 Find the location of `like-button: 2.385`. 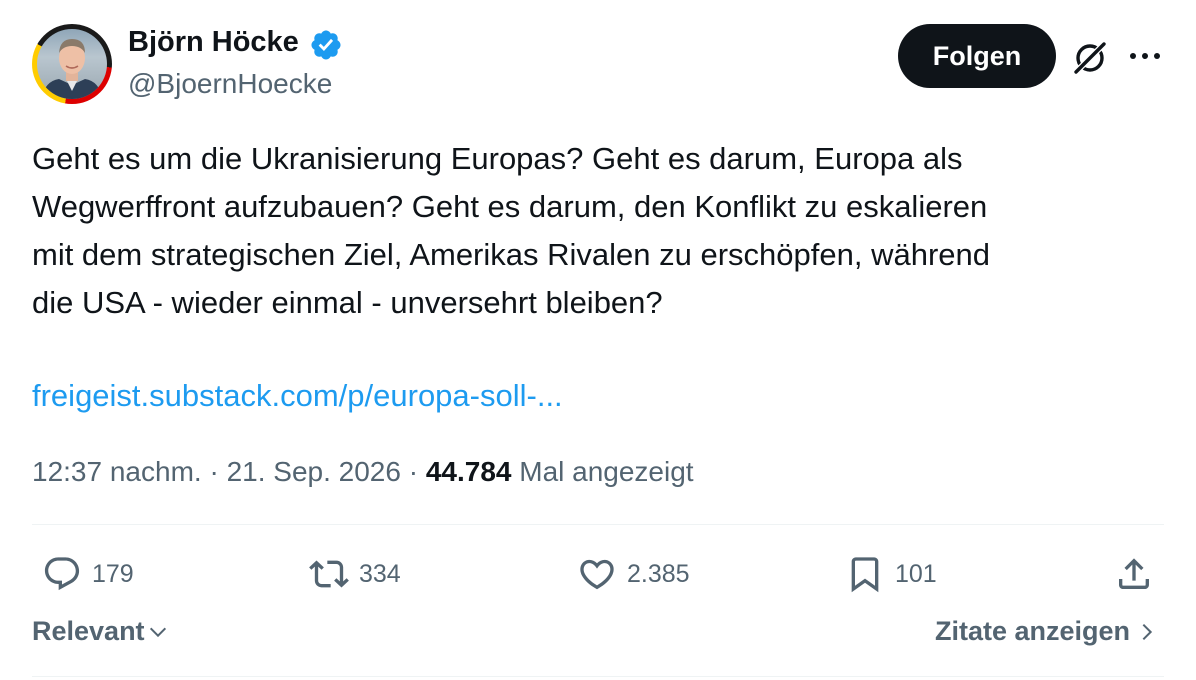

like-button: 2.385 is located at coordinates (633, 574).